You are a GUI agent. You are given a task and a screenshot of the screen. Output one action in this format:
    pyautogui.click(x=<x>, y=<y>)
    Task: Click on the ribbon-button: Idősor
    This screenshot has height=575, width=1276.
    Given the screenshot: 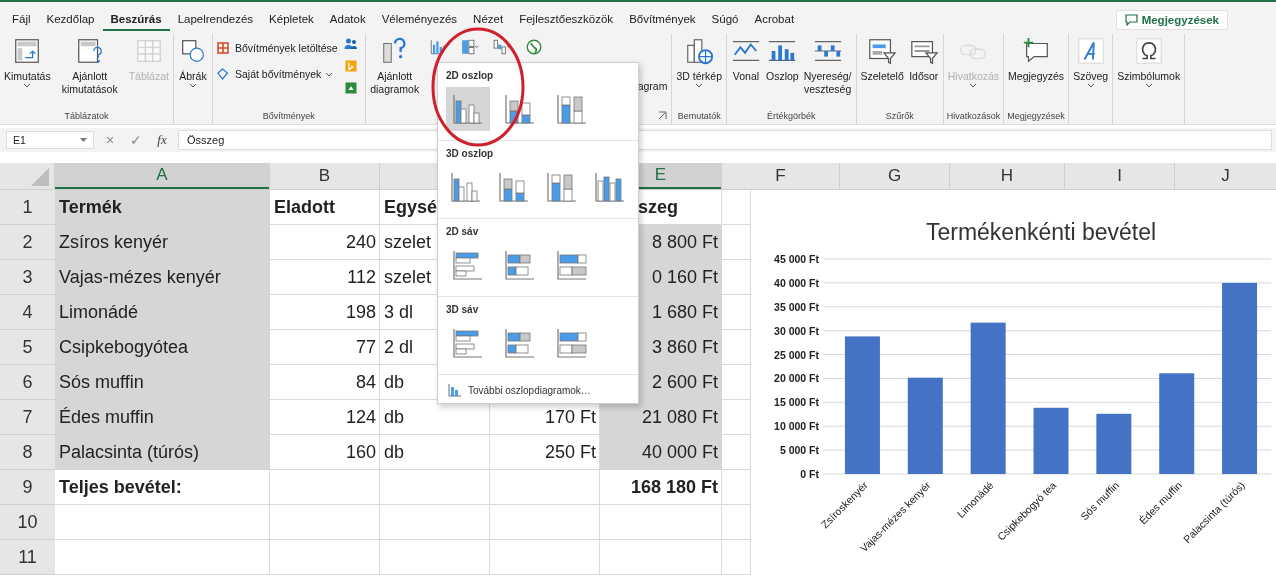 What is the action you would take?
    pyautogui.click(x=923, y=59)
    